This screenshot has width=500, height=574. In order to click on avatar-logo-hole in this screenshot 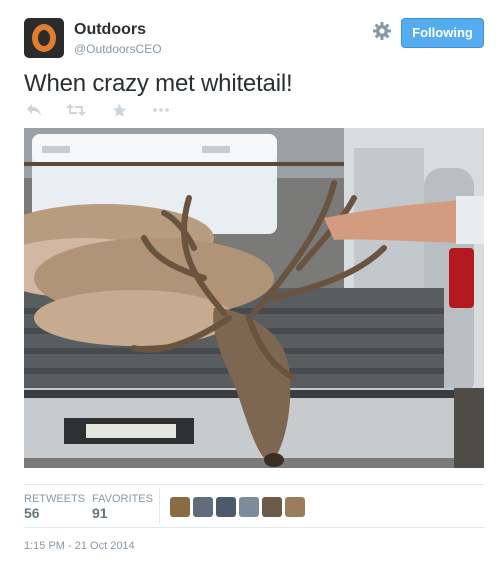, I will do `click(44, 38)`.